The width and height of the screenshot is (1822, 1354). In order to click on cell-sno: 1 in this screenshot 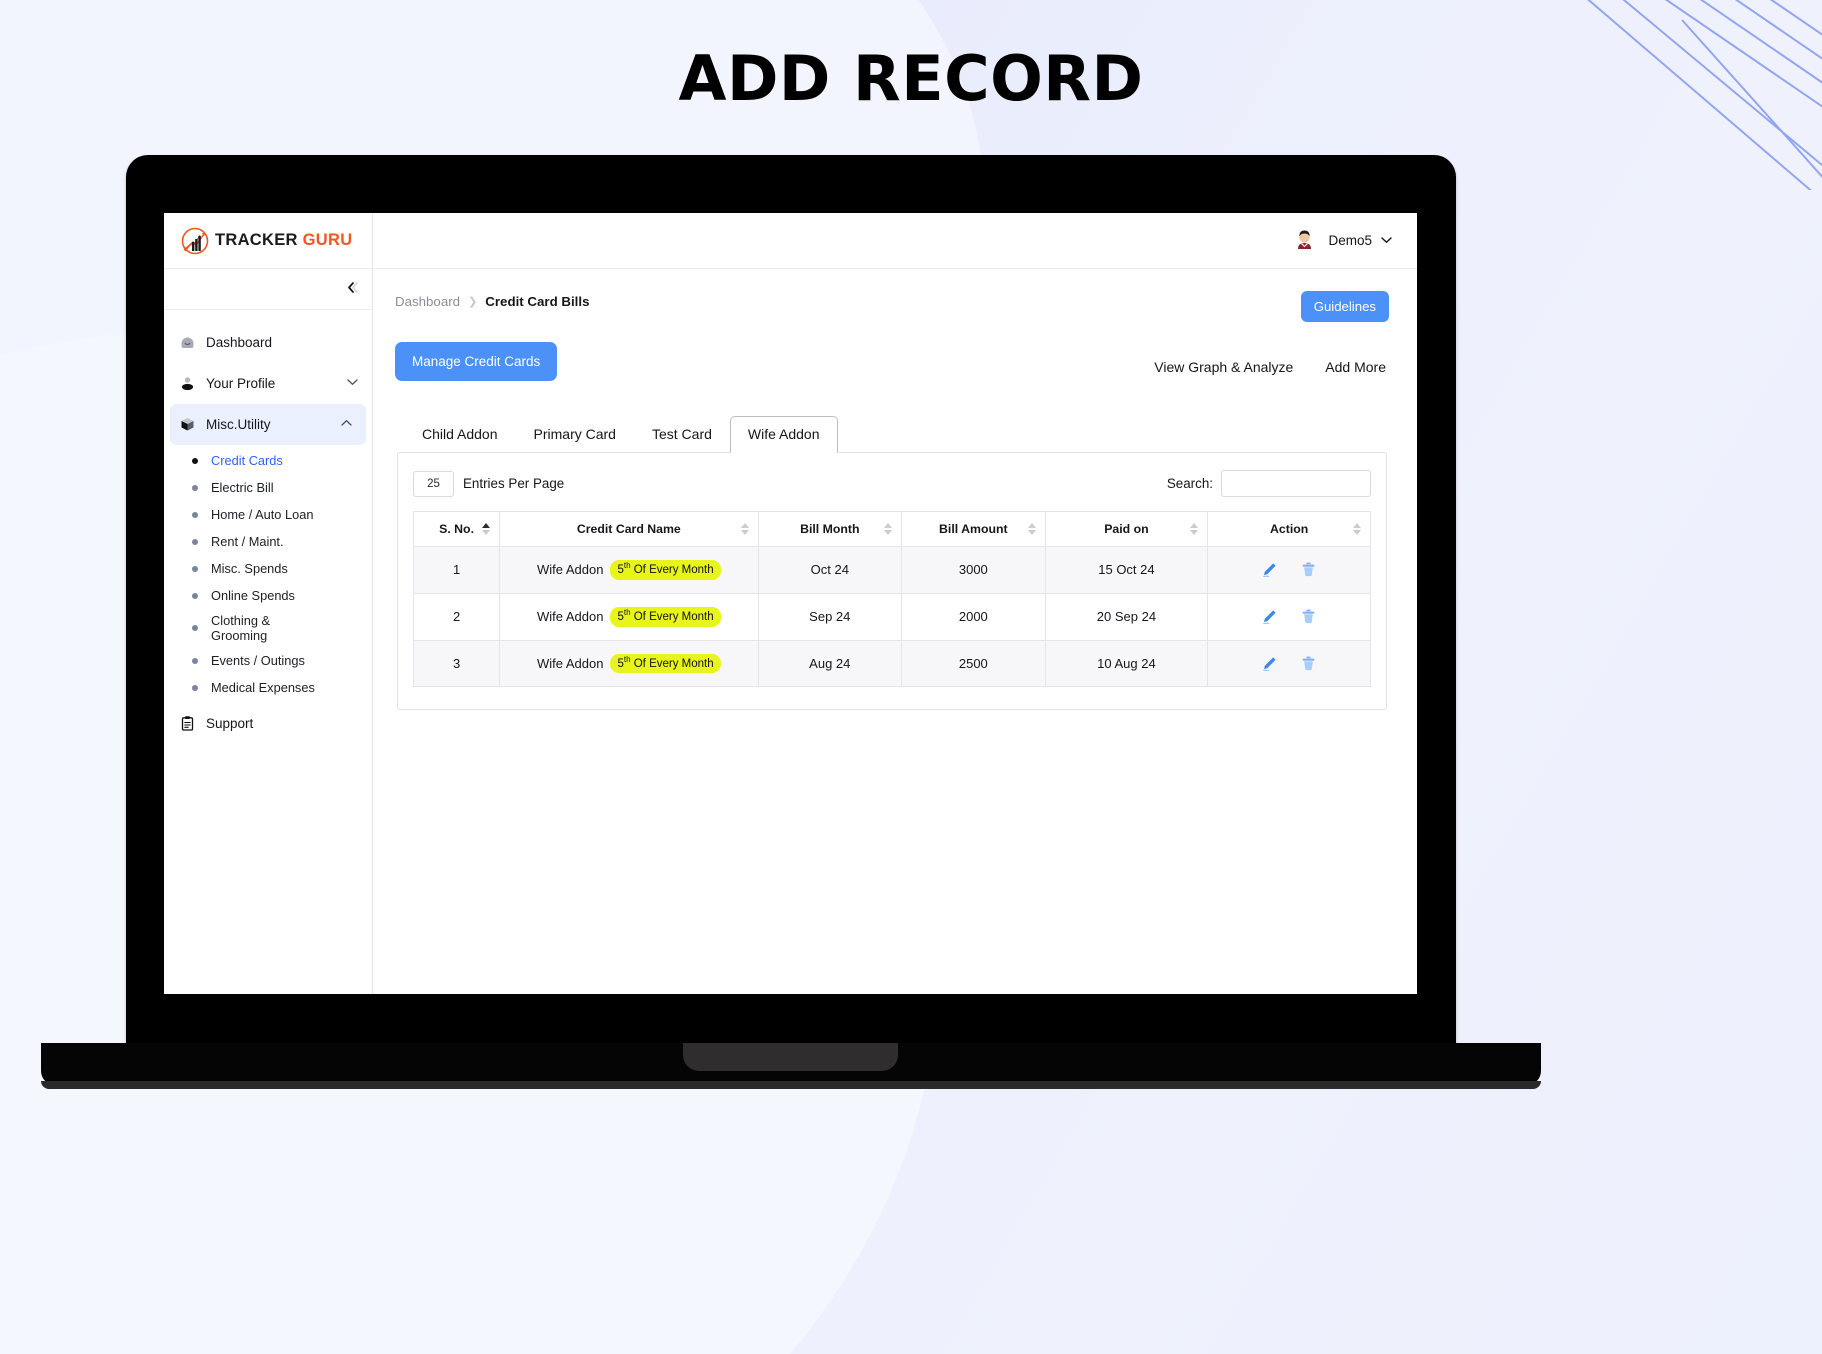, I will do `click(456, 570)`.